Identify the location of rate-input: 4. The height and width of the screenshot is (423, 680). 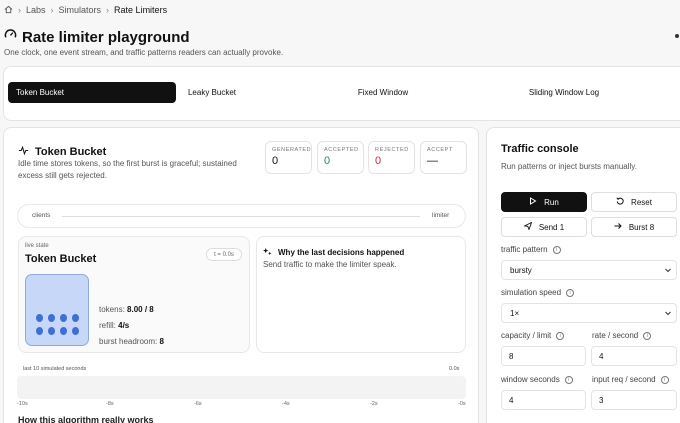
(634, 356).